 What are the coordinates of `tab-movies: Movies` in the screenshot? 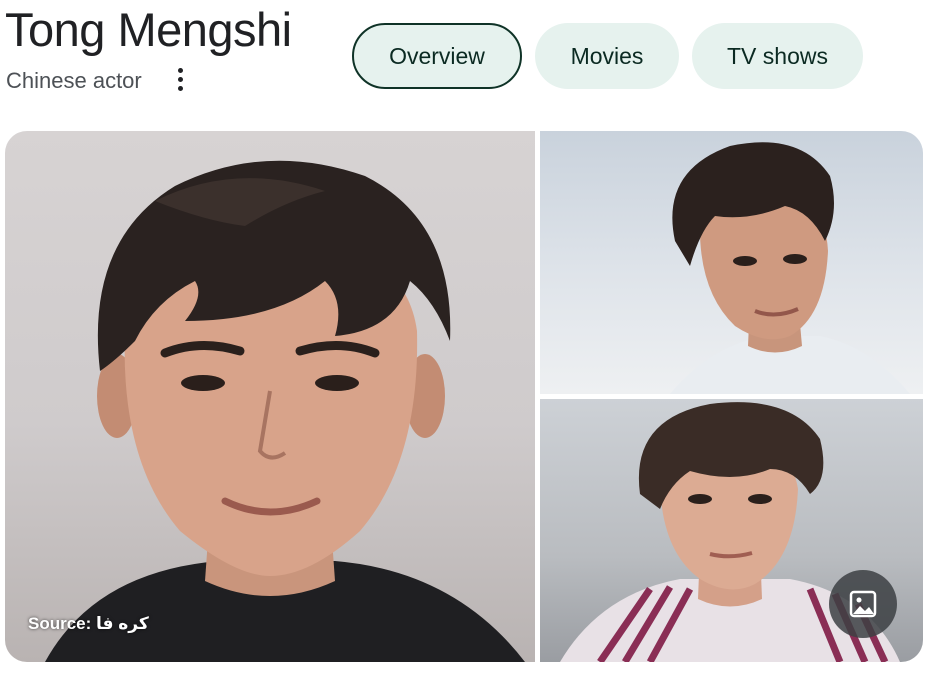 It's located at (607, 56).